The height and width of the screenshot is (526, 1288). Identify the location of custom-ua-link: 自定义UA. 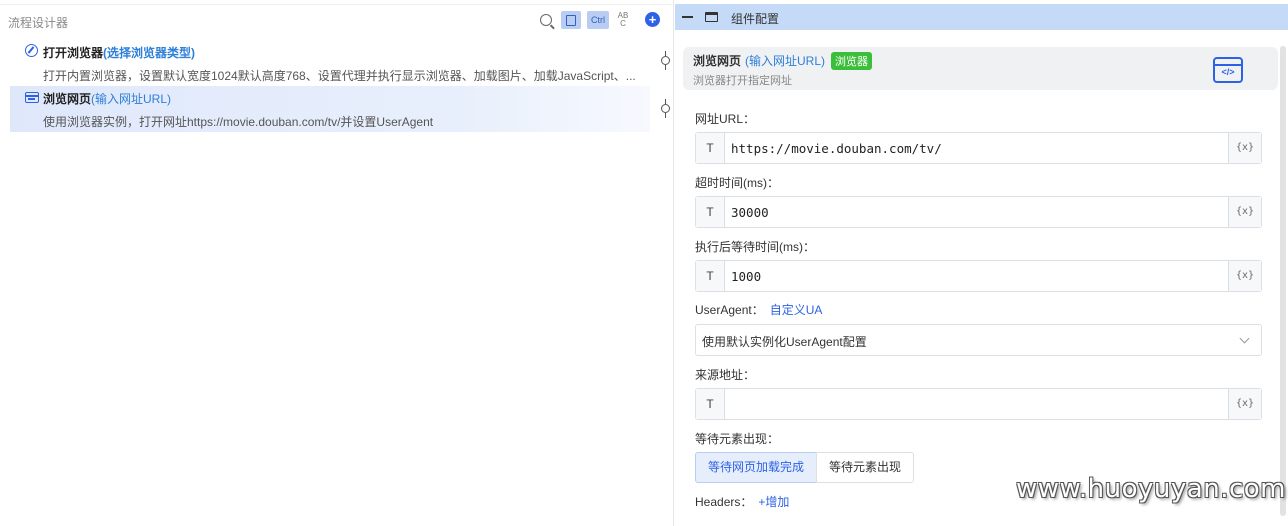
(796, 310).